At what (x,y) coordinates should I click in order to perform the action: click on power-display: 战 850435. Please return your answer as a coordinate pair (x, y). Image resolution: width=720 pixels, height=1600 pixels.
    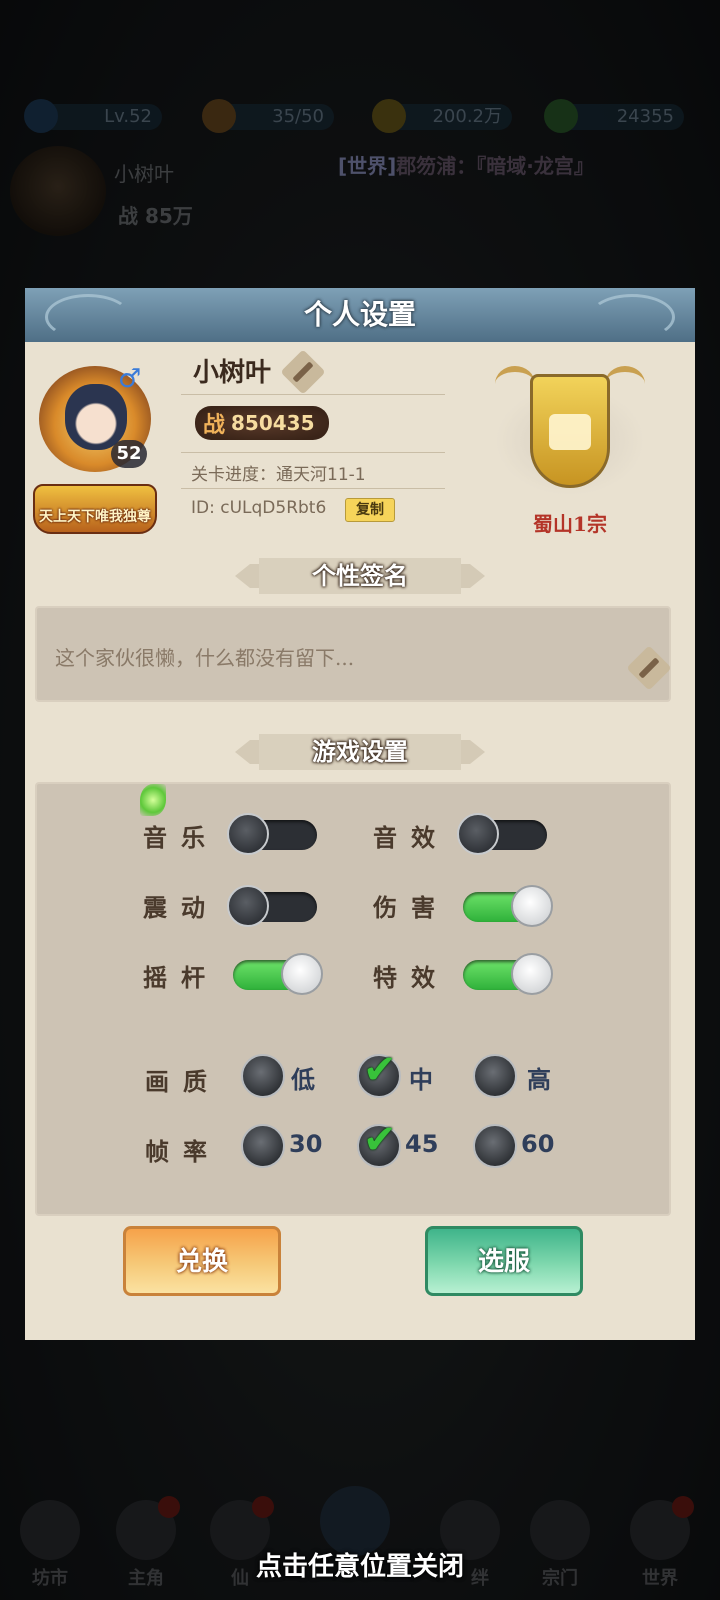
    Looking at the image, I should click on (262, 423).